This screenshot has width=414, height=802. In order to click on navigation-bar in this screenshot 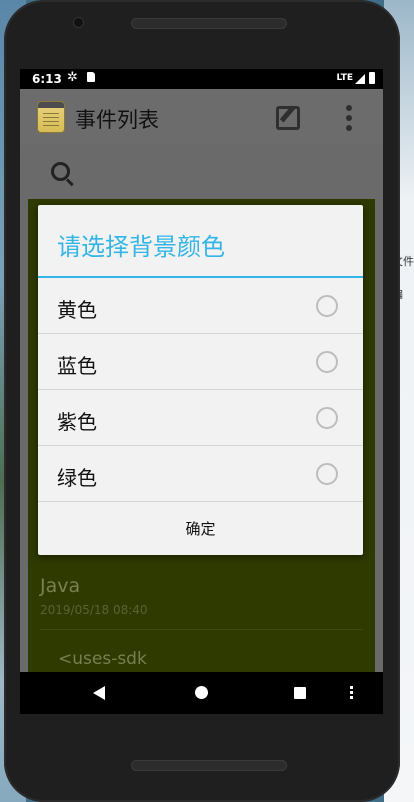, I will do `click(201, 693)`.